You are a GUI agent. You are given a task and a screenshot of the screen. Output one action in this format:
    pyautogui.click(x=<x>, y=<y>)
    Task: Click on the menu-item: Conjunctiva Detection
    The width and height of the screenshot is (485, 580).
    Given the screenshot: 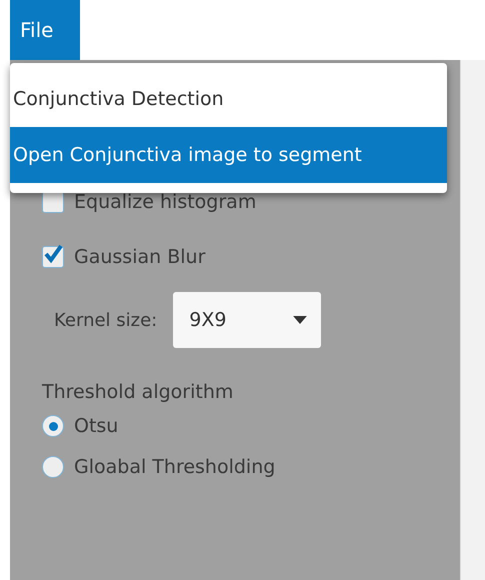 What is the action you would take?
    pyautogui.click(x=228, y=99)
    